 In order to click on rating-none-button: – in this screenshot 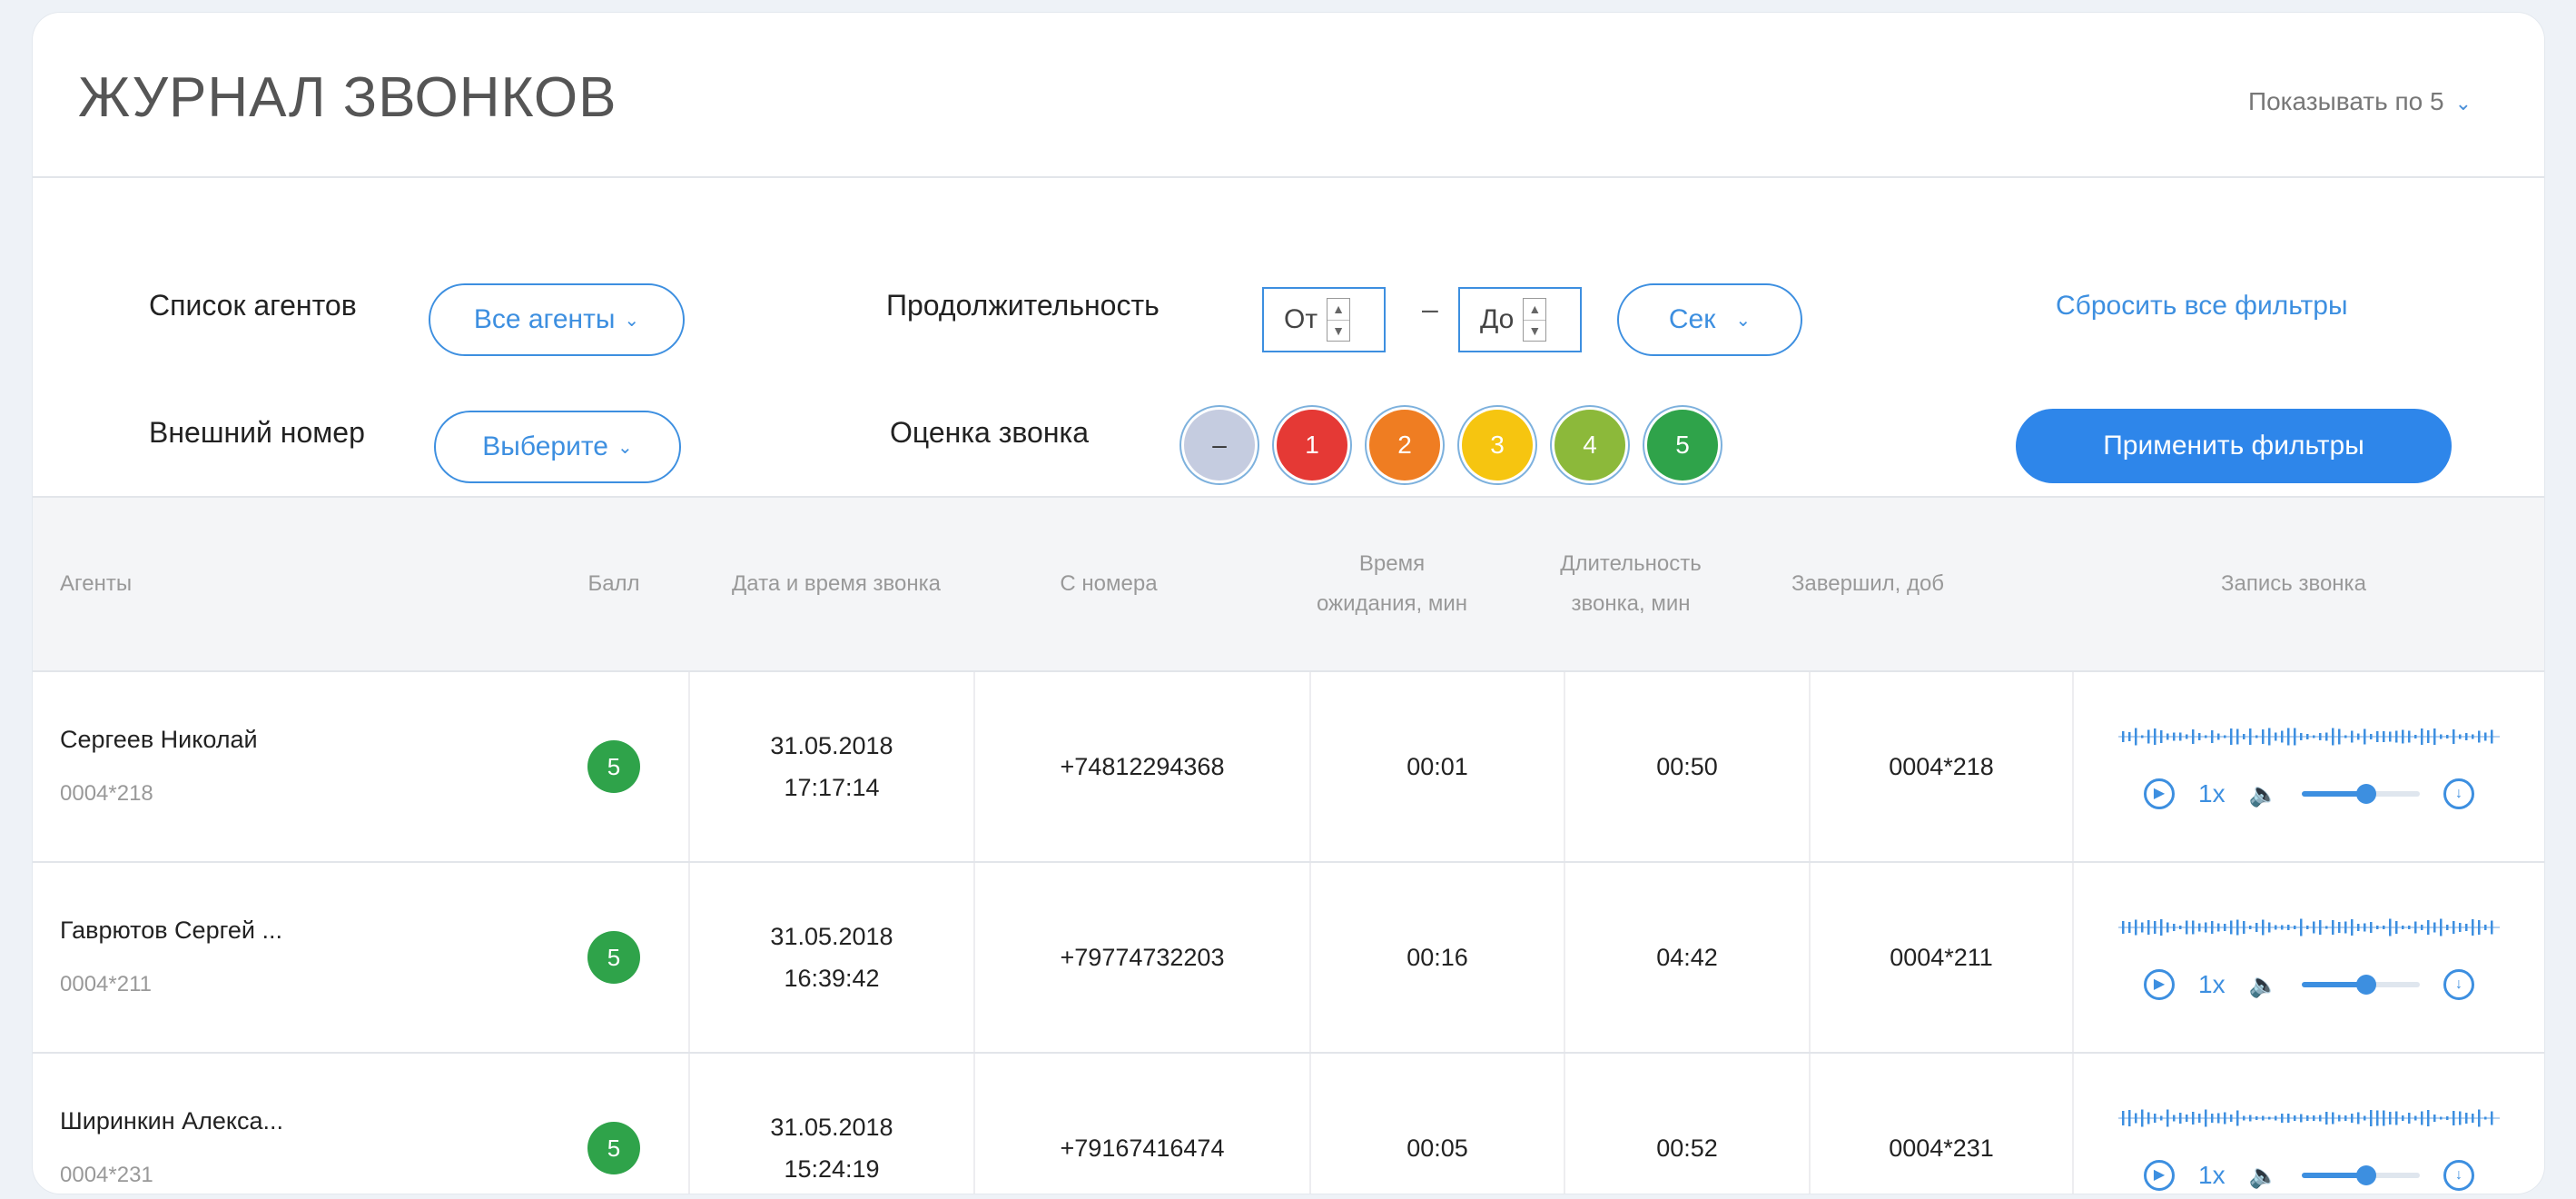, I will do `click(1219, 445)`.